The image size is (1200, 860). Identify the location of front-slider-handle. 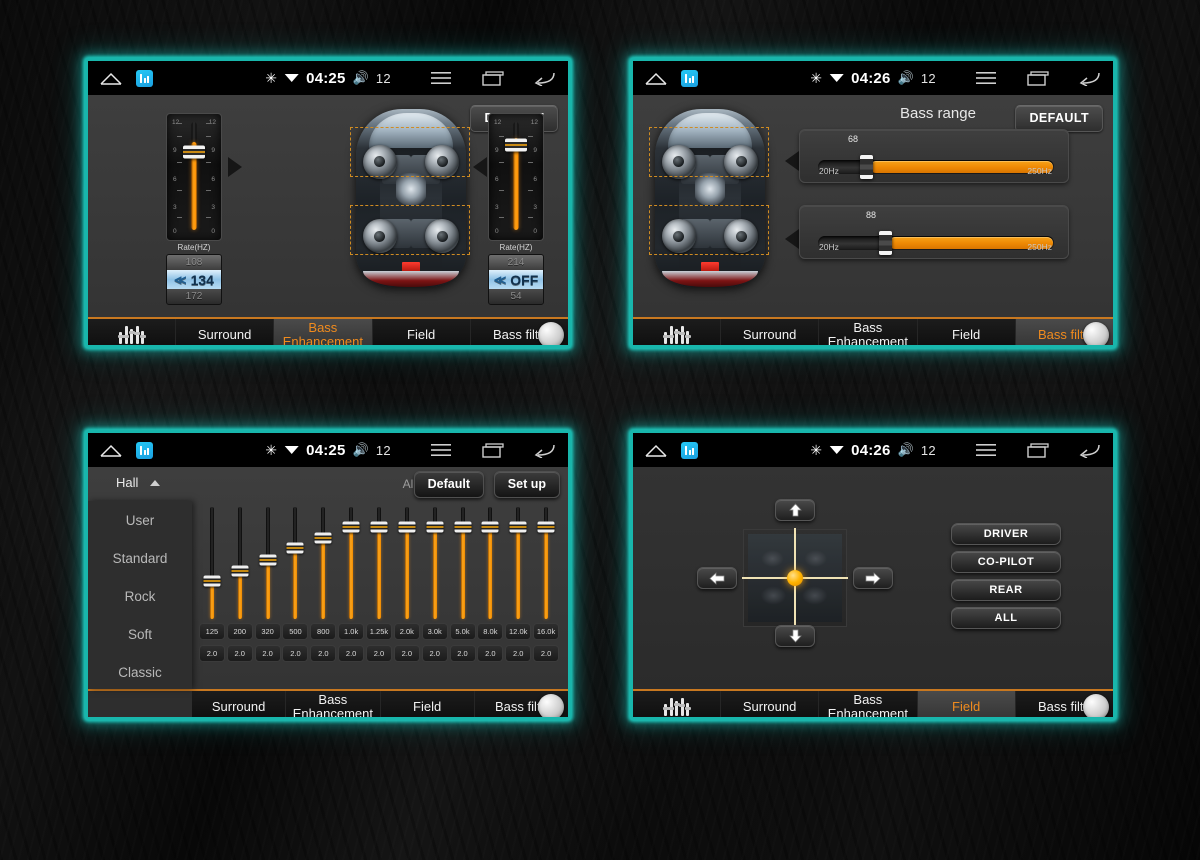
(867, 167).